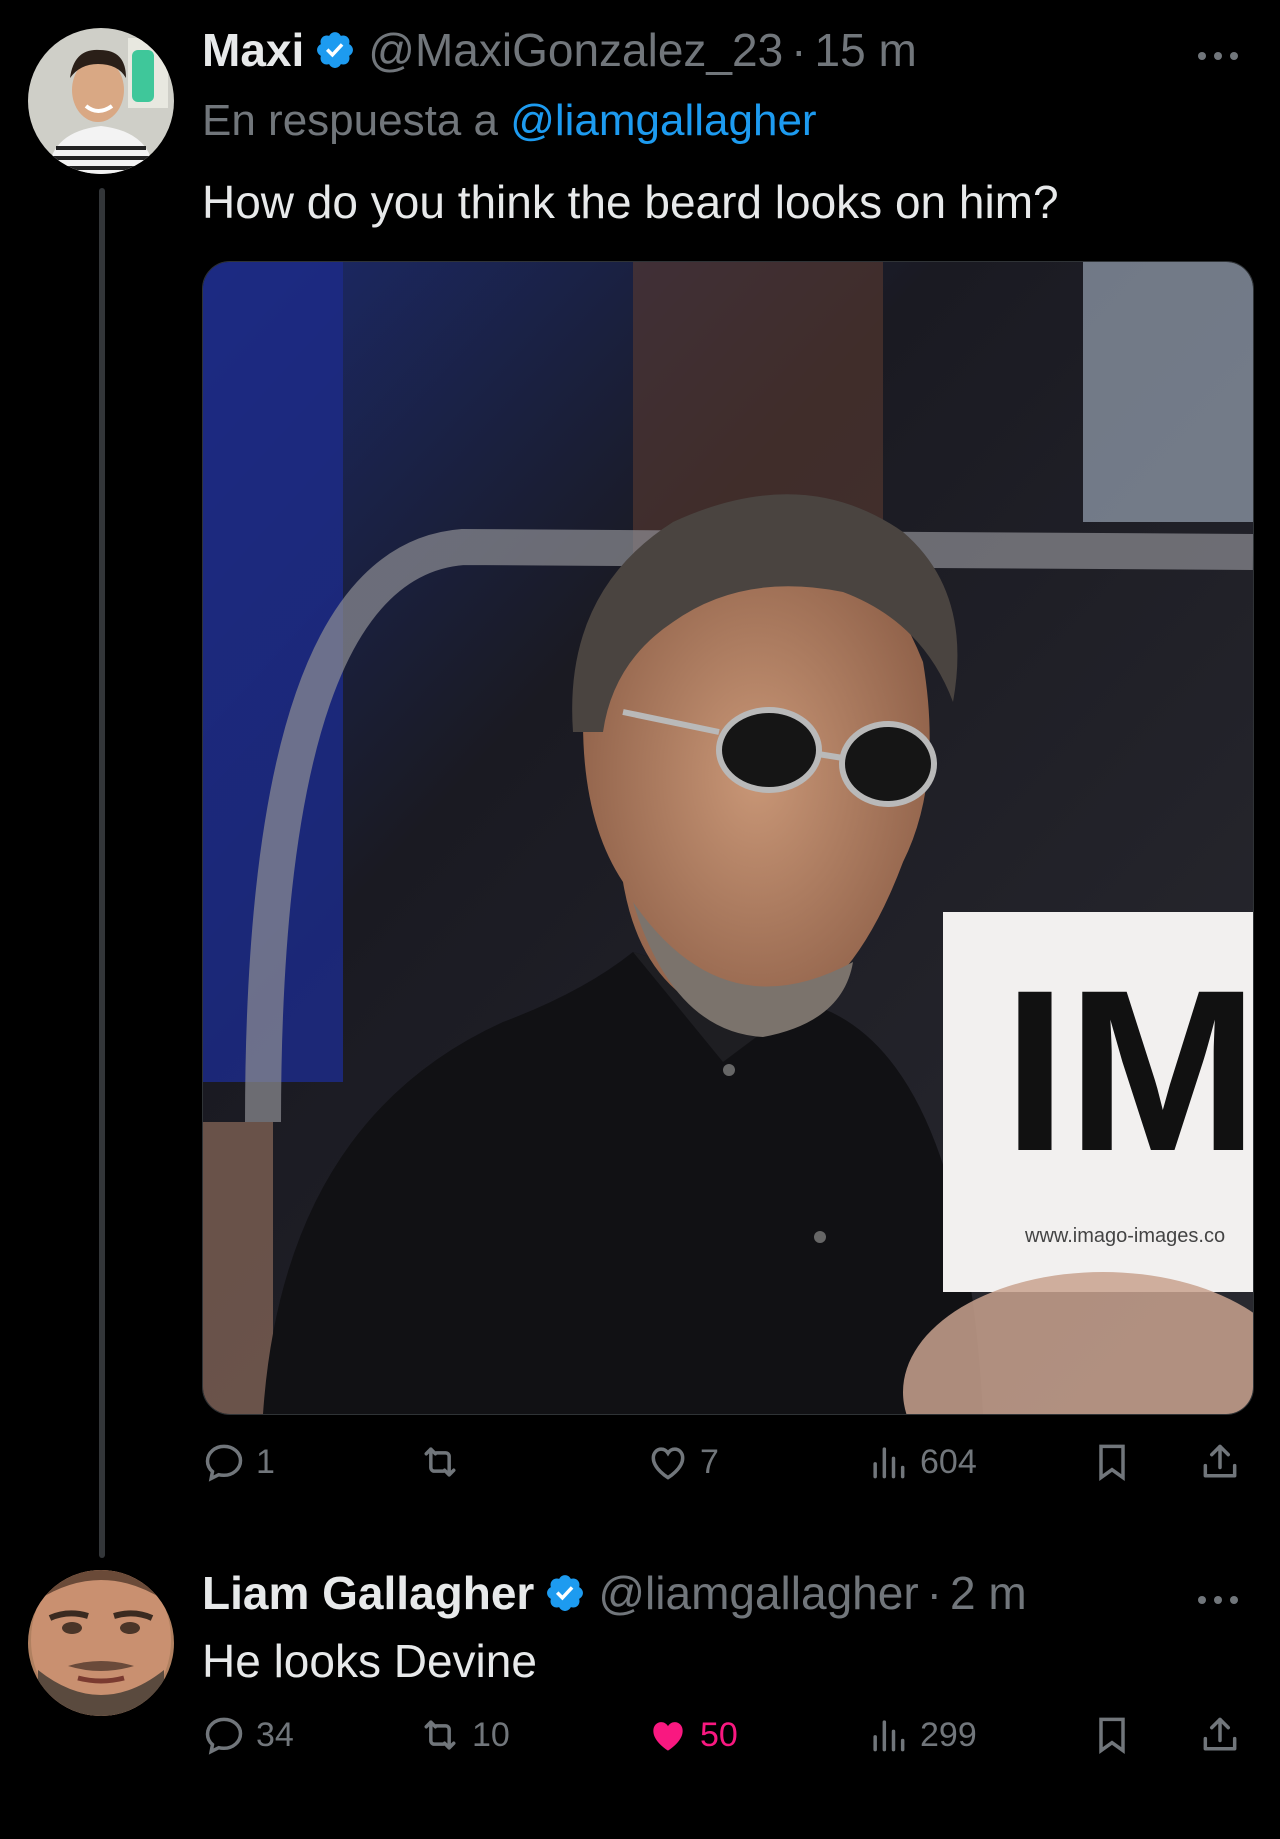 The height and width of the screenshot is (1839, 1280). I want to click on tweet-text: How do you think the beard looks on him?, so click(630, 202).